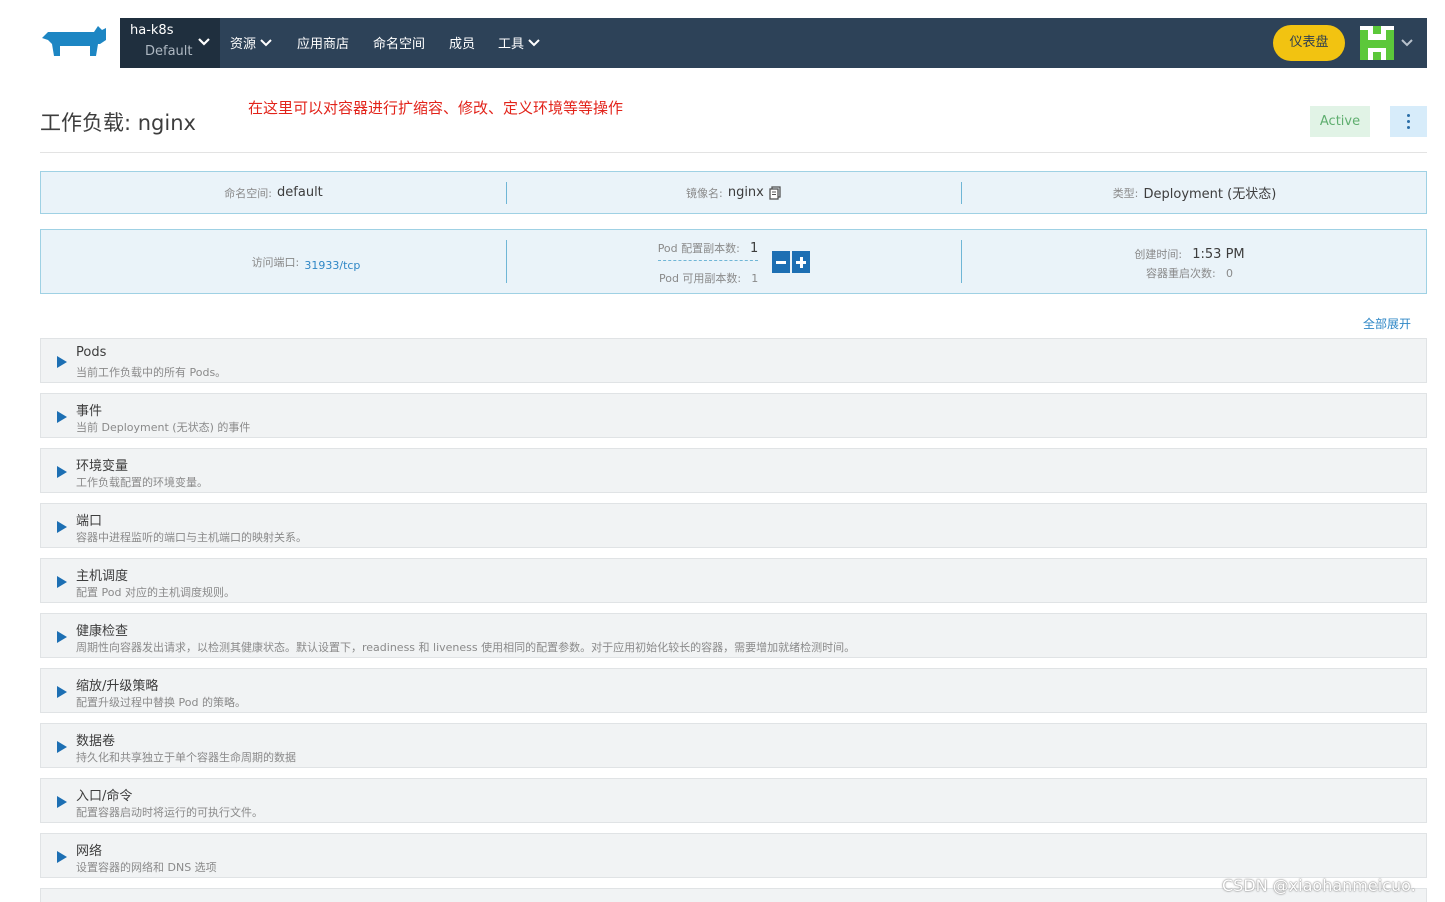 The width and height of the screenshot is (1445, 902). I want to click on rancher-cow-logo-icon, so click(75, 42).